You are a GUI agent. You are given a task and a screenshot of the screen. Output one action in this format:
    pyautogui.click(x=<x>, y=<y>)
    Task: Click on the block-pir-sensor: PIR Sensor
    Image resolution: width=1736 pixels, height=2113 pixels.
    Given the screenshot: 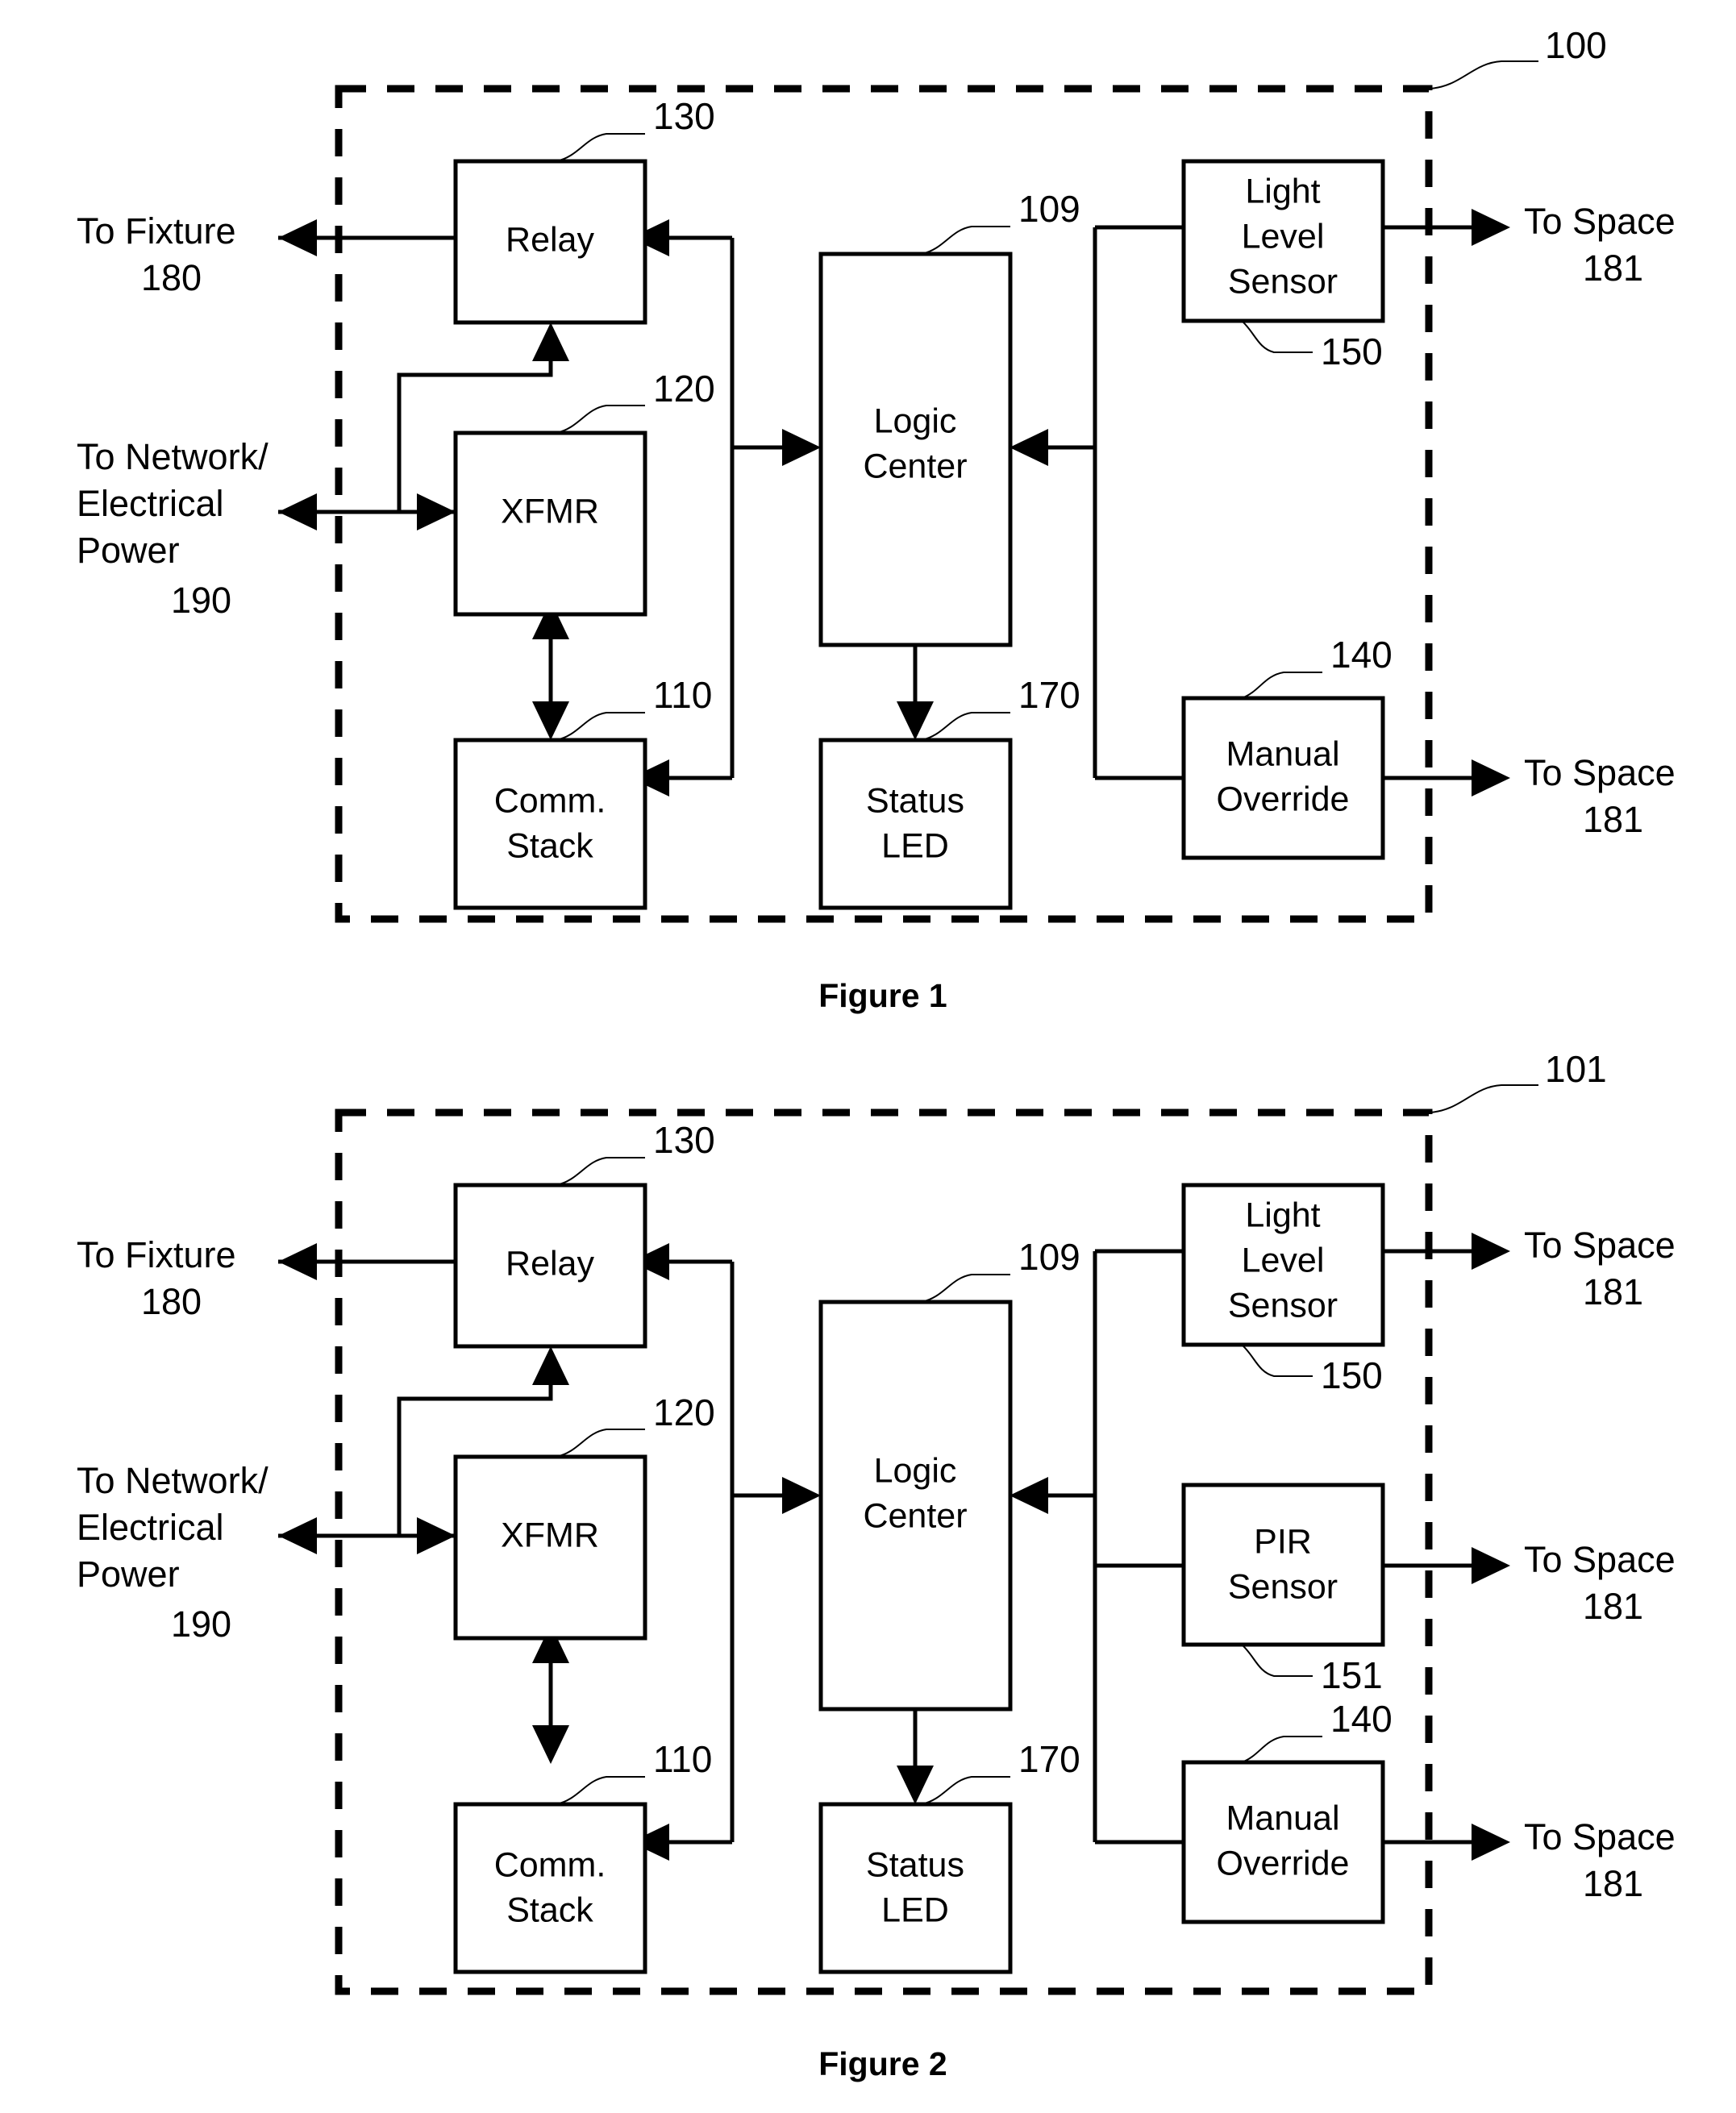 What is the action you would take?
    pyautogui.click(x=1283, y=1565)
    